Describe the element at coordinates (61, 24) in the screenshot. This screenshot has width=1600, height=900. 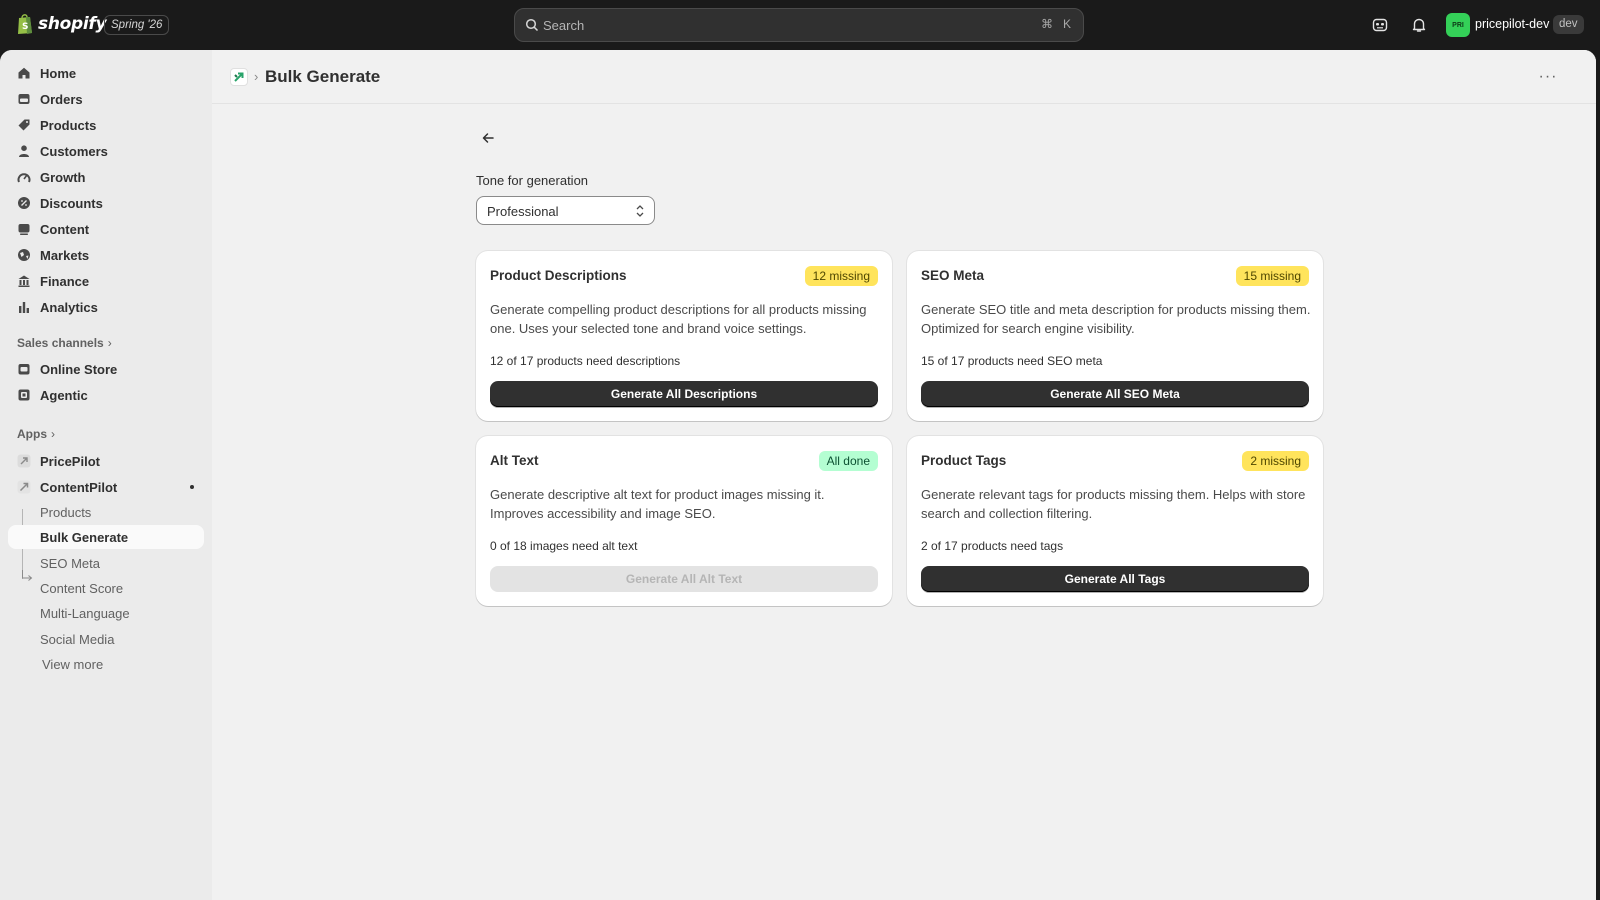
I see `shopify-logo: S shopify` at that location.